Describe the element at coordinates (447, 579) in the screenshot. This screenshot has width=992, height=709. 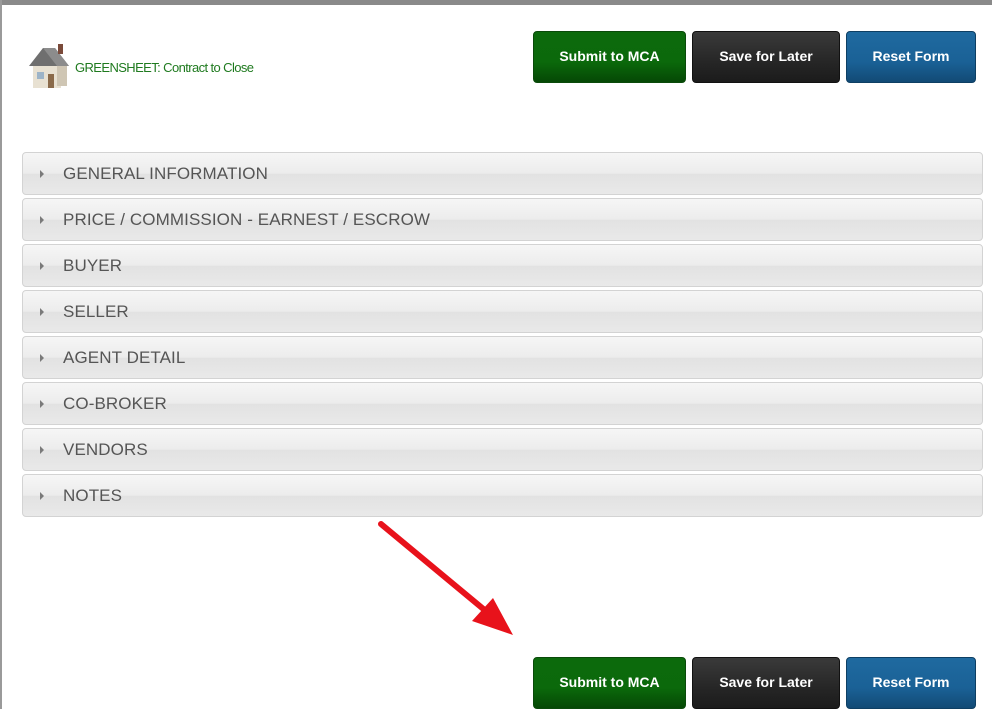
I see `red-arrow-icon` at that location.